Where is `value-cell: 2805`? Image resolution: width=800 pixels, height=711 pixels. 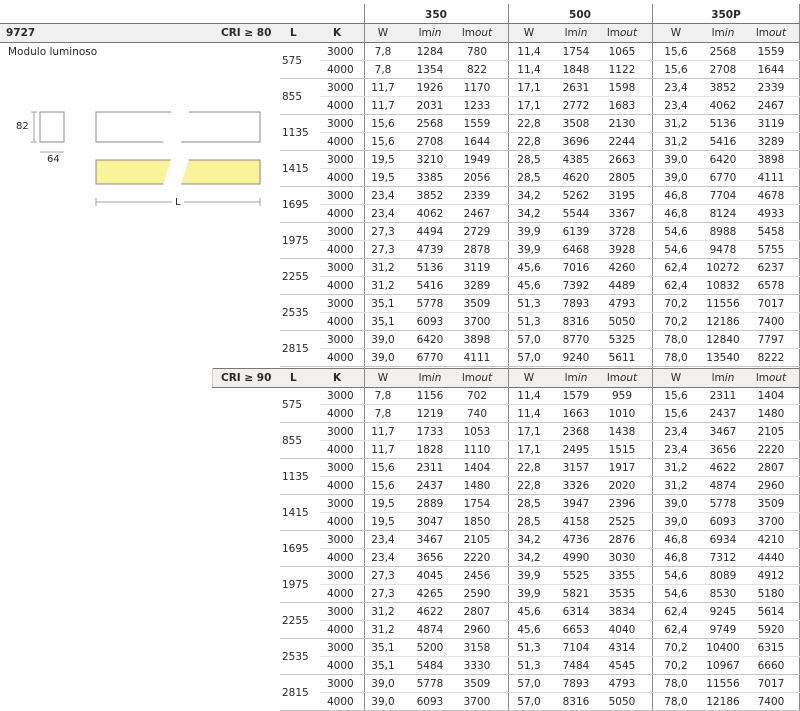 value-cell: 2805 is located at coordinates (622, 178).